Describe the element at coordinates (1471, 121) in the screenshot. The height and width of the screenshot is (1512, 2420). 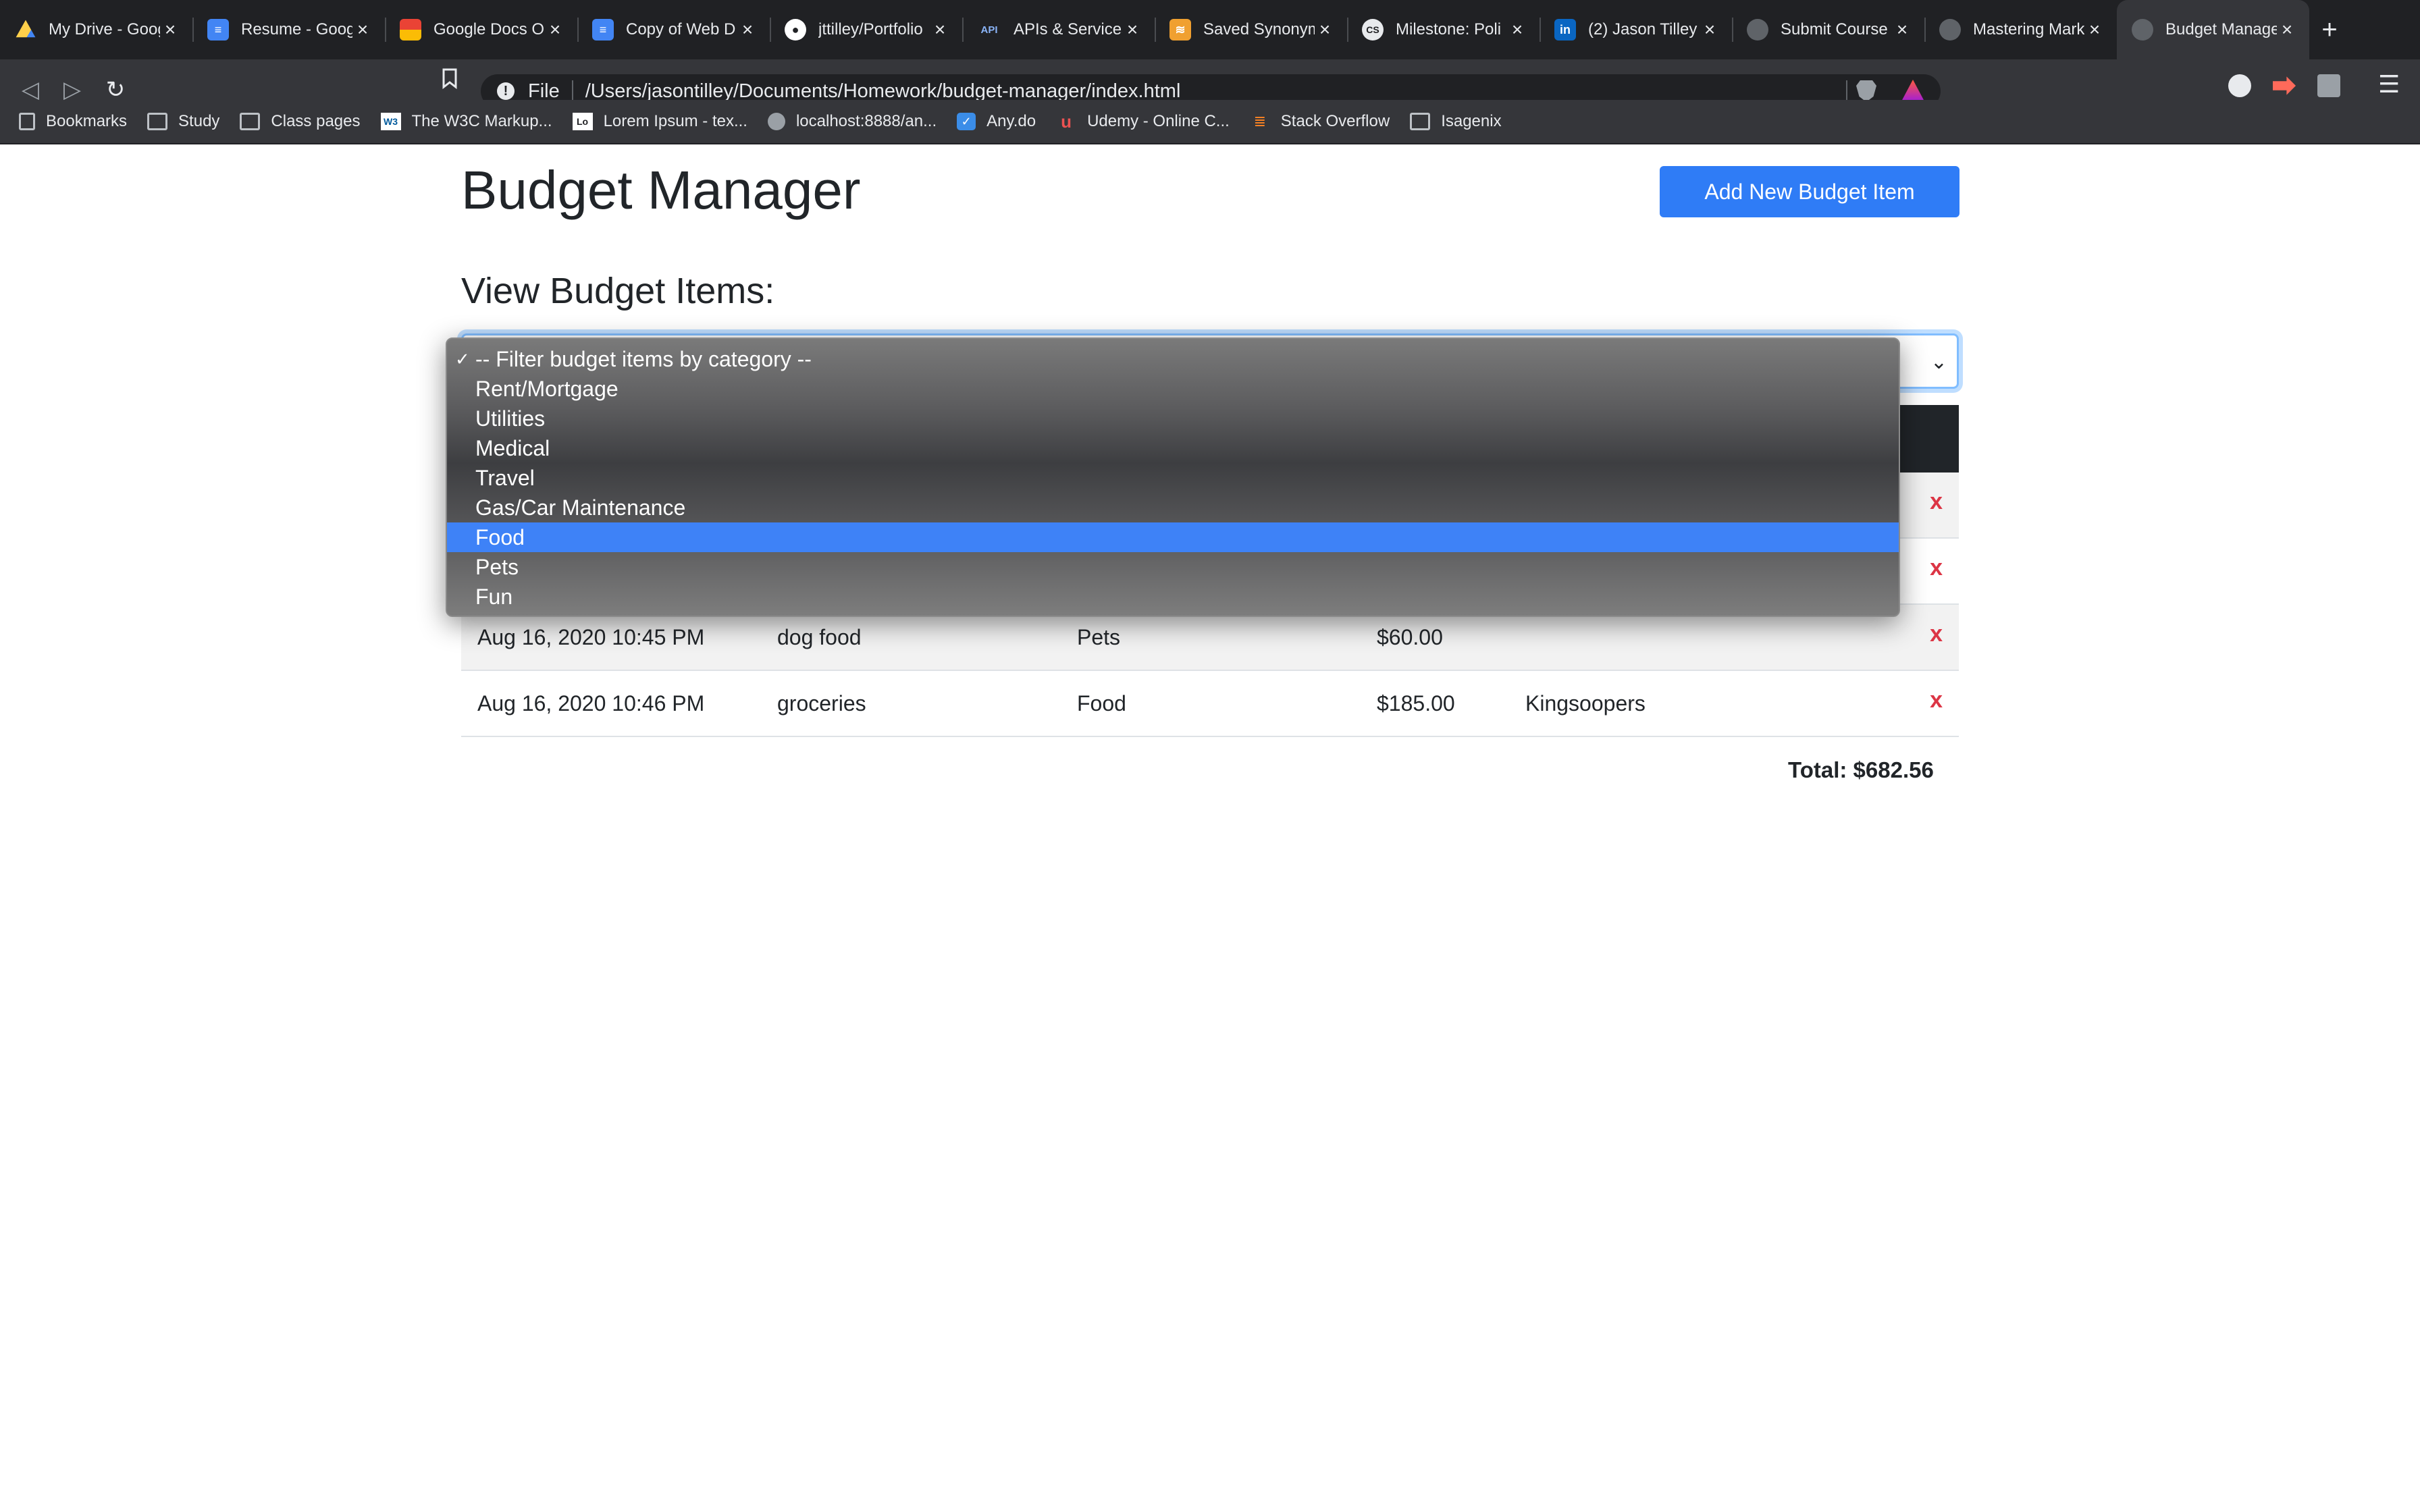
I see `bookmark-label: Isagenix` at that location.